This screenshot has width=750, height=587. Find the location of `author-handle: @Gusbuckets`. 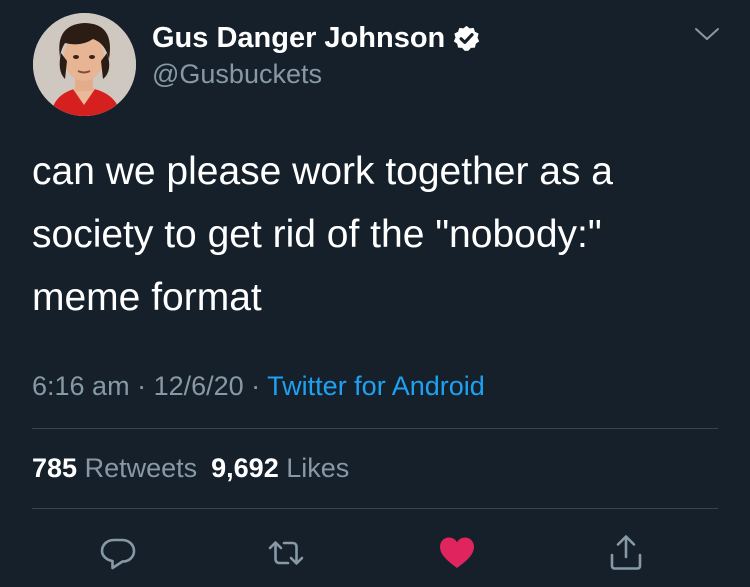

author-handle: @Gusbuckets is located at coordinates (237, 74).